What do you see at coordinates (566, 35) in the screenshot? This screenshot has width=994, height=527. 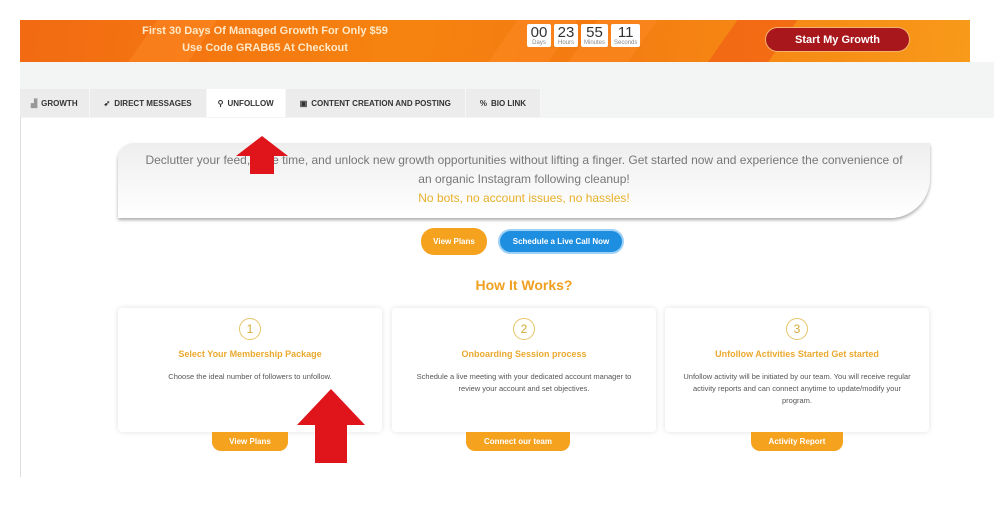 I see `timer-hours: 23 Hours` at bounding box center [566, 35].